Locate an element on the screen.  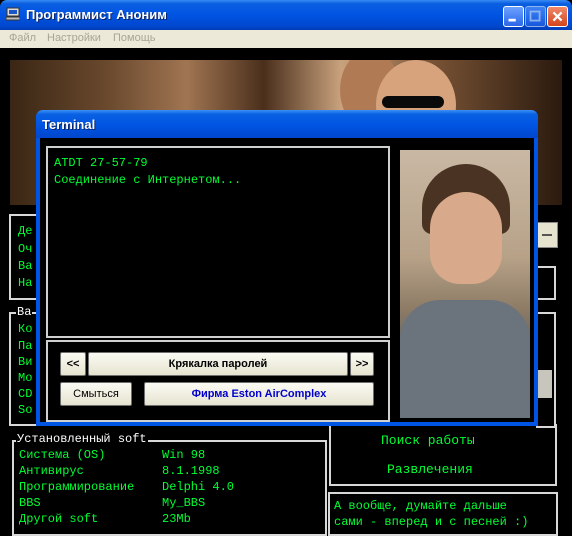
banner-sunglasses is located at coordinates (413, 102).